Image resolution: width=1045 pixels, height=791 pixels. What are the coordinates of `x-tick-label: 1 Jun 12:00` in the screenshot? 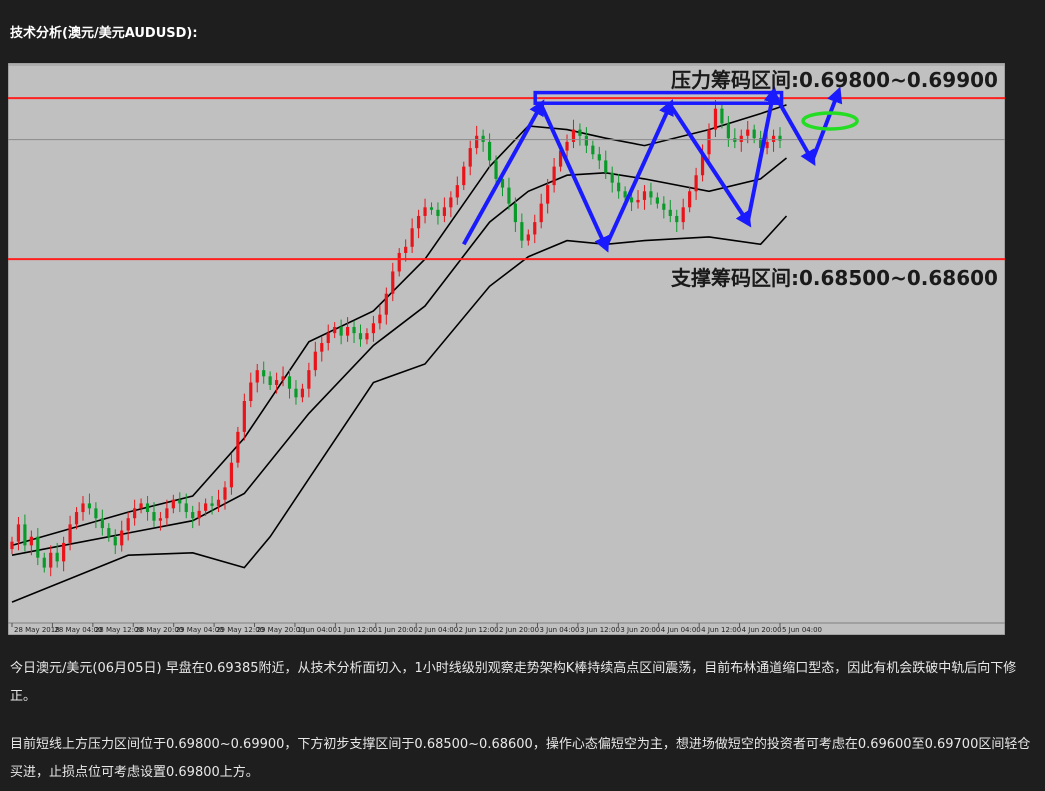 It's located at (357, 630).